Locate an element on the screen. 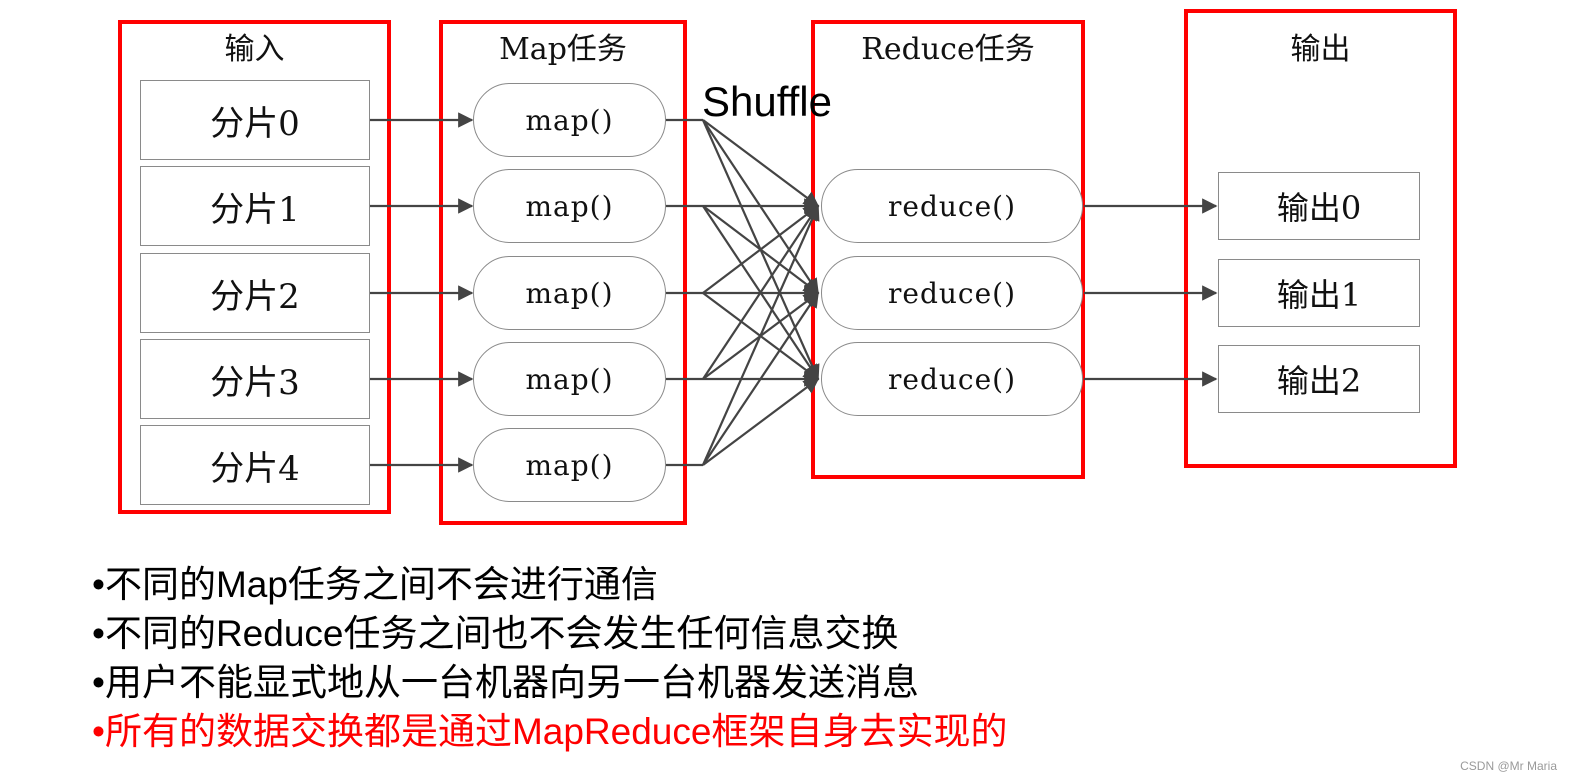 The width and height of the screenshot is (1579, 783). input-split-1: 分片1 is located at coordinates (255, 206).